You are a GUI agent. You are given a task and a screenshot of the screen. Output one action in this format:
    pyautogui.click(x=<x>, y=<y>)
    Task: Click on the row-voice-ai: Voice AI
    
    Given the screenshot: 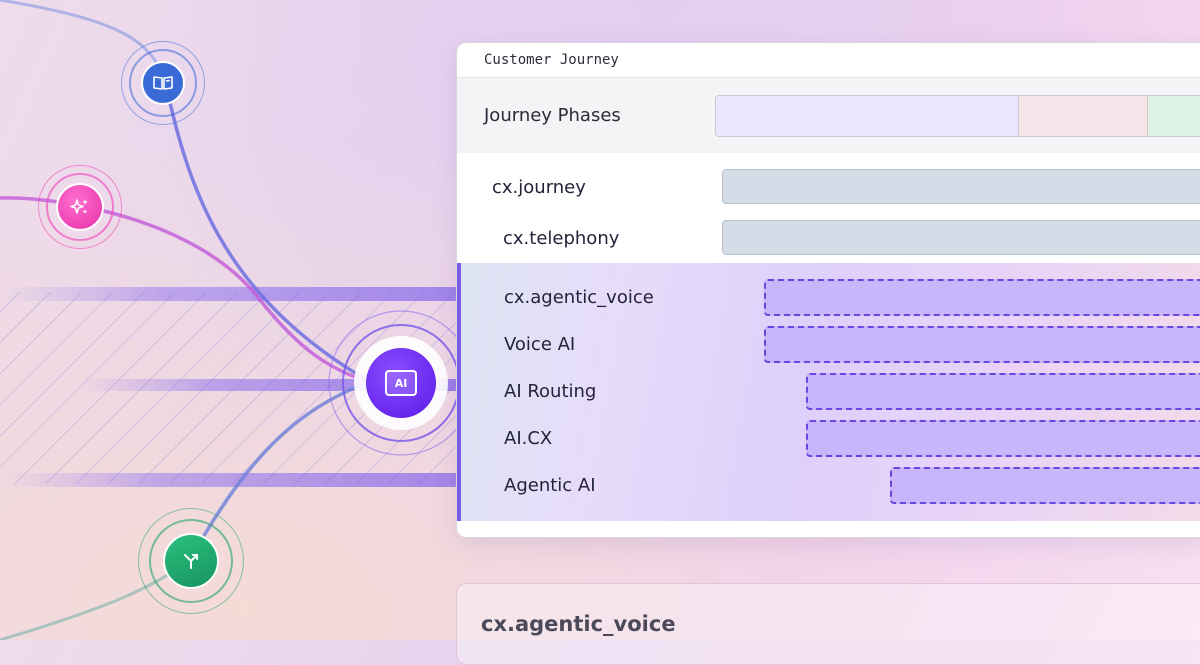 What is the action you would take?
    pyautogui.click(x=830, y=345)
    